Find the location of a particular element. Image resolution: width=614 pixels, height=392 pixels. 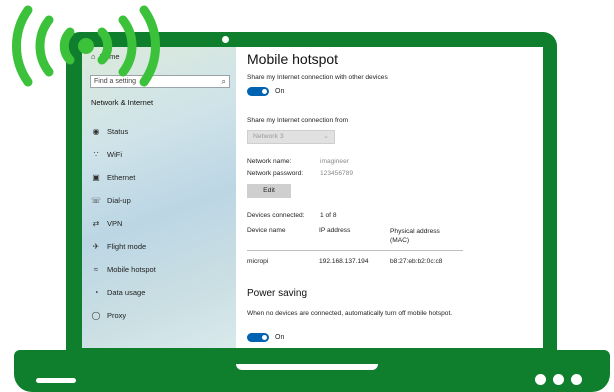

power-saving-toggle-state: On is located at coordinates (280, 337).